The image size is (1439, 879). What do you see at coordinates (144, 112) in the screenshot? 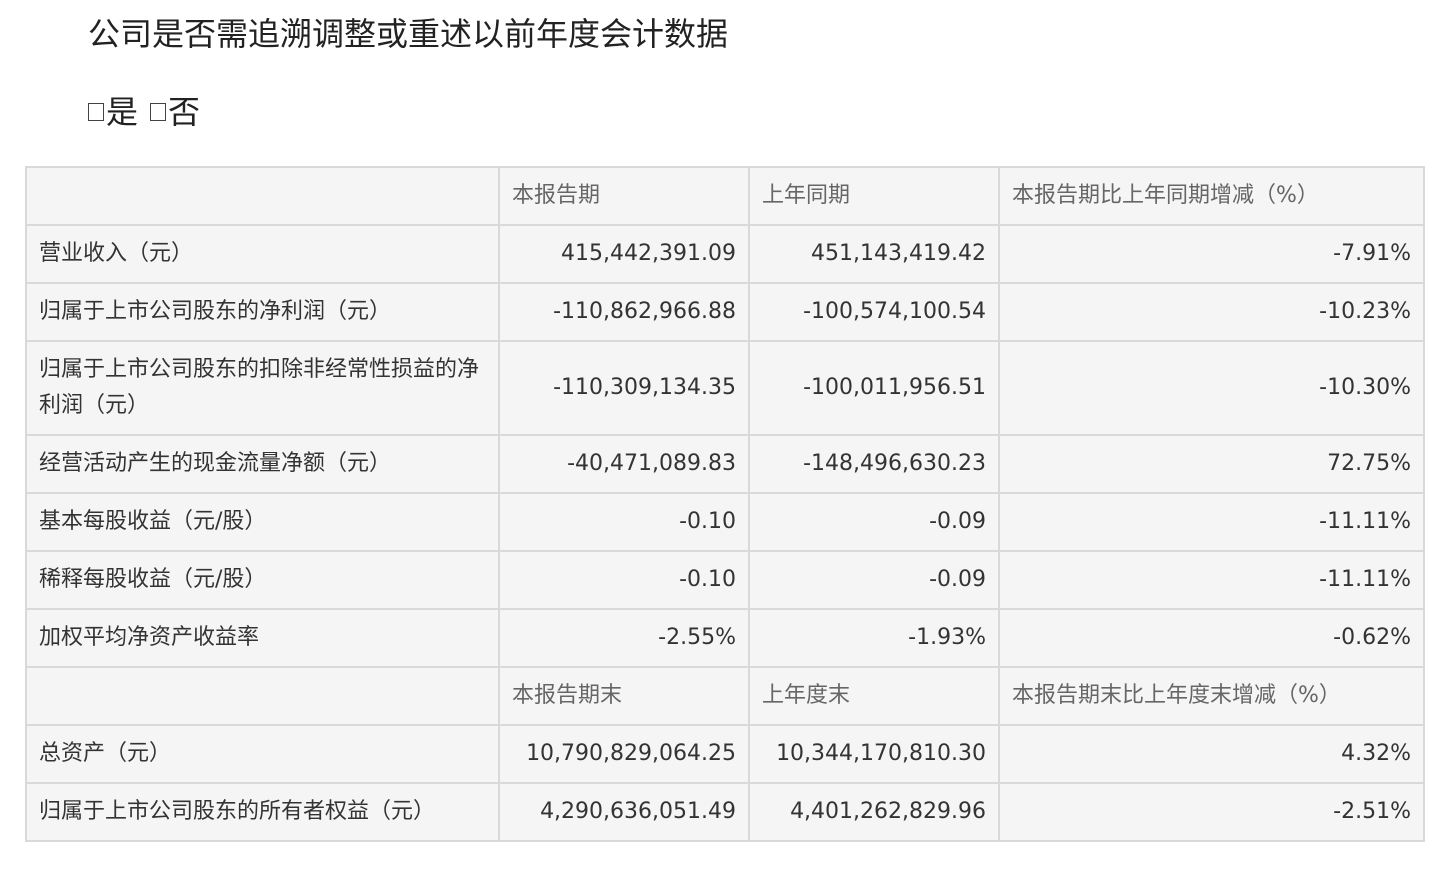
I see `restatement-options: 是否` at bounding box center [144, 112].